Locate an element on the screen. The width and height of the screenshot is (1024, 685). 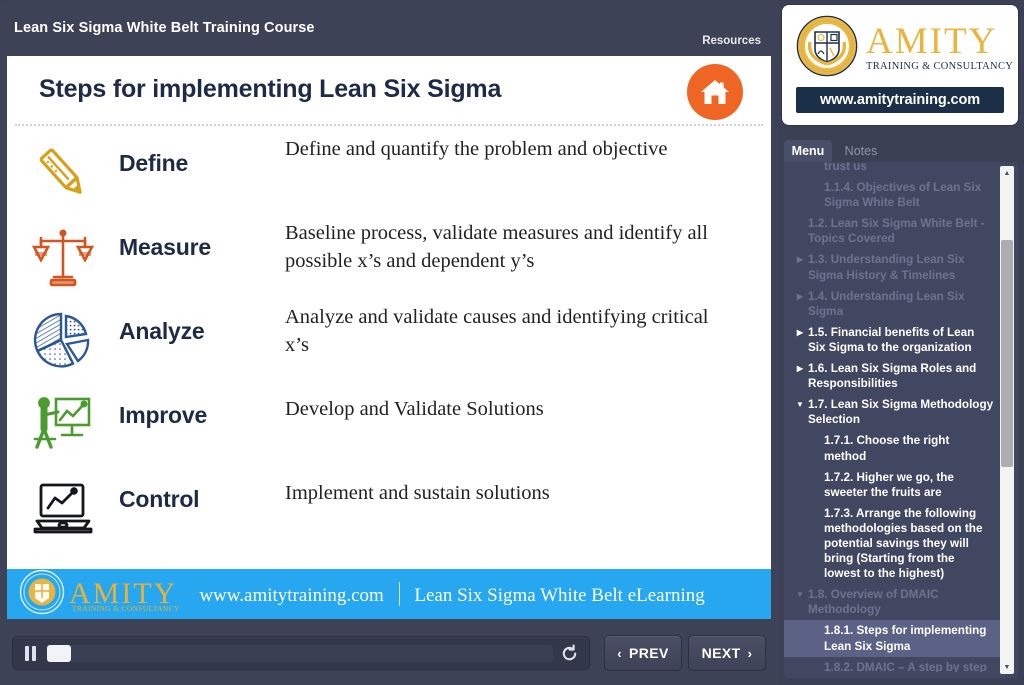
banner-brand-tagline: TRAINING & CONSULTANCY is located at coordinates (126, 608).